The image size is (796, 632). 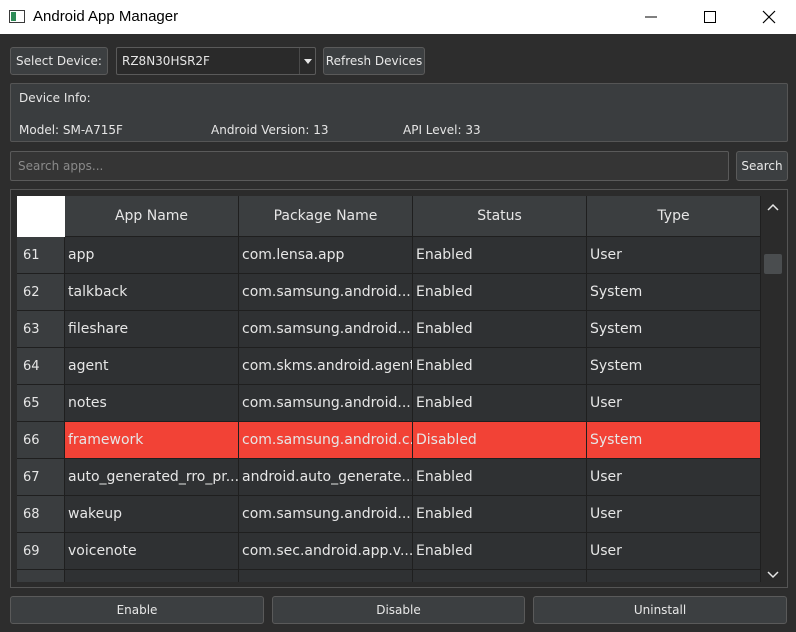 I want to click on cell-status: Disabled, so click(x=500, y=440).